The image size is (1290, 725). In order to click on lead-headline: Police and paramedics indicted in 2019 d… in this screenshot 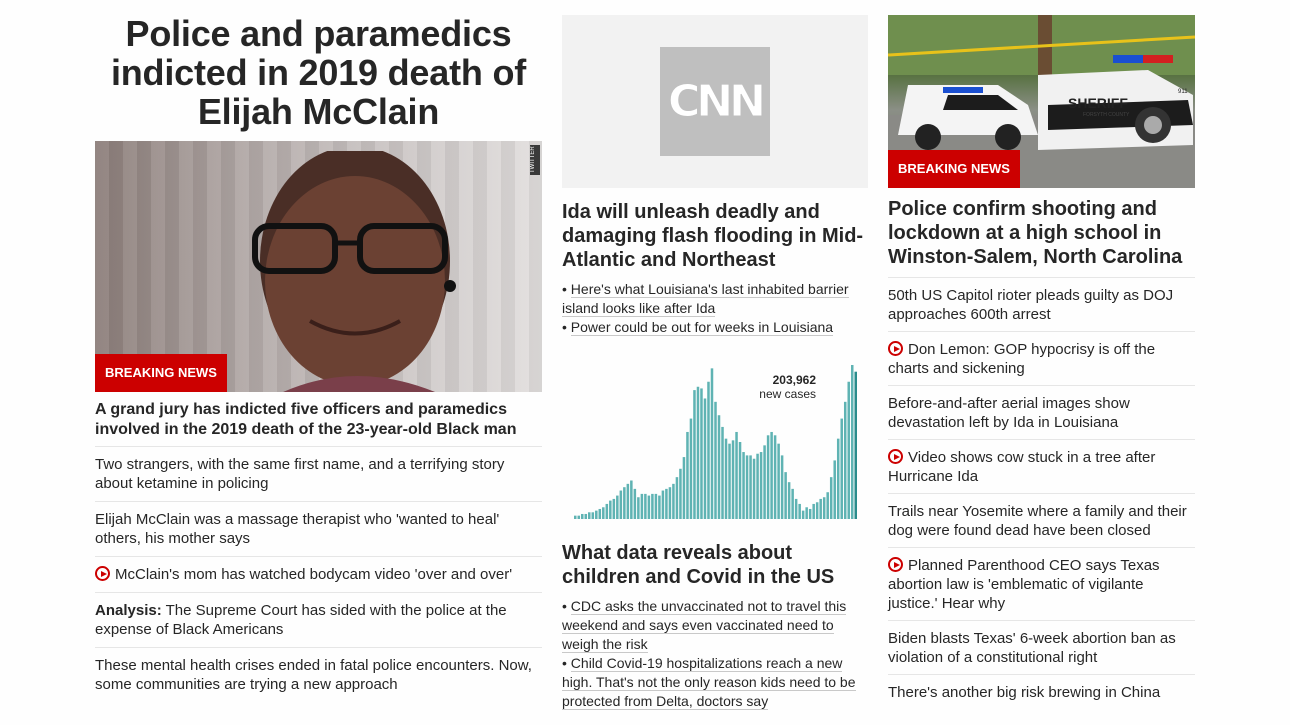, I will do `click(318, 65)`.